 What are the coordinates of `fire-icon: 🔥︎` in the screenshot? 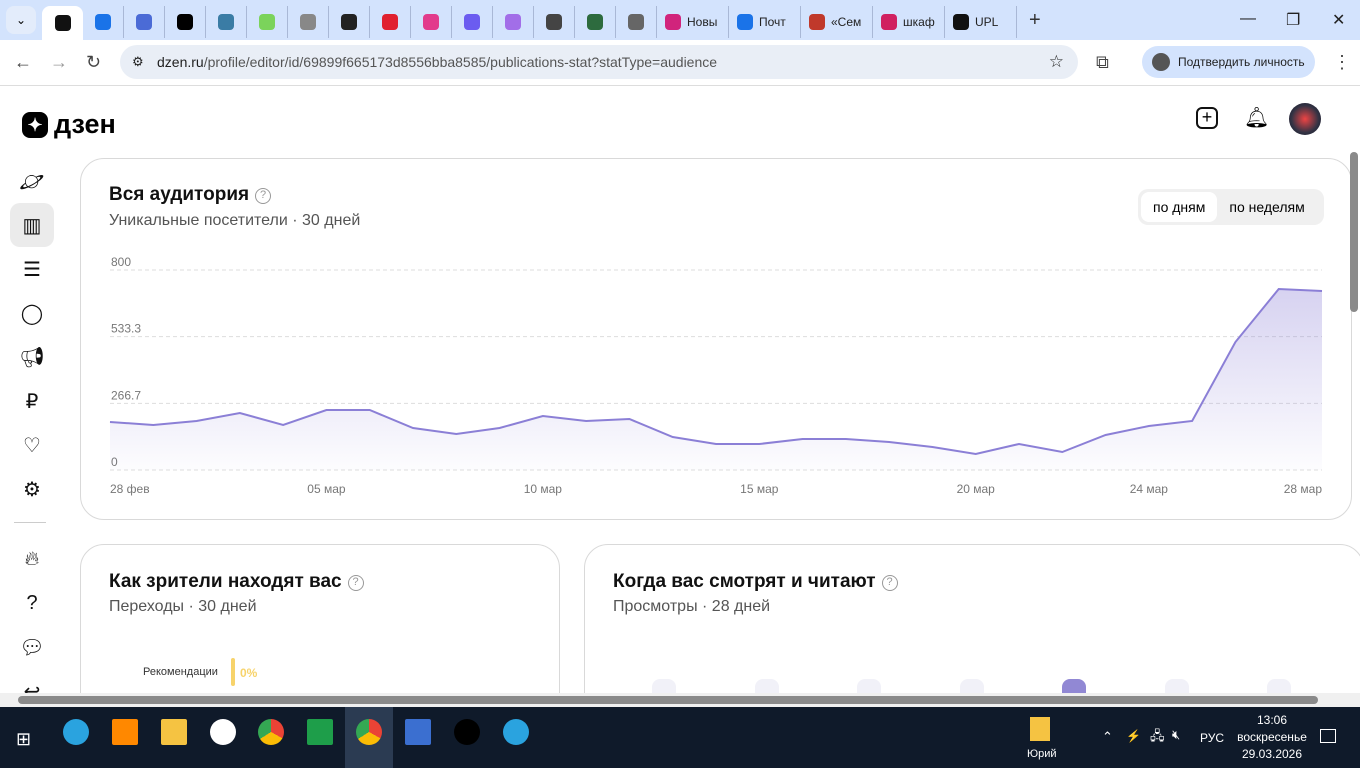 It's located at (32, 559).